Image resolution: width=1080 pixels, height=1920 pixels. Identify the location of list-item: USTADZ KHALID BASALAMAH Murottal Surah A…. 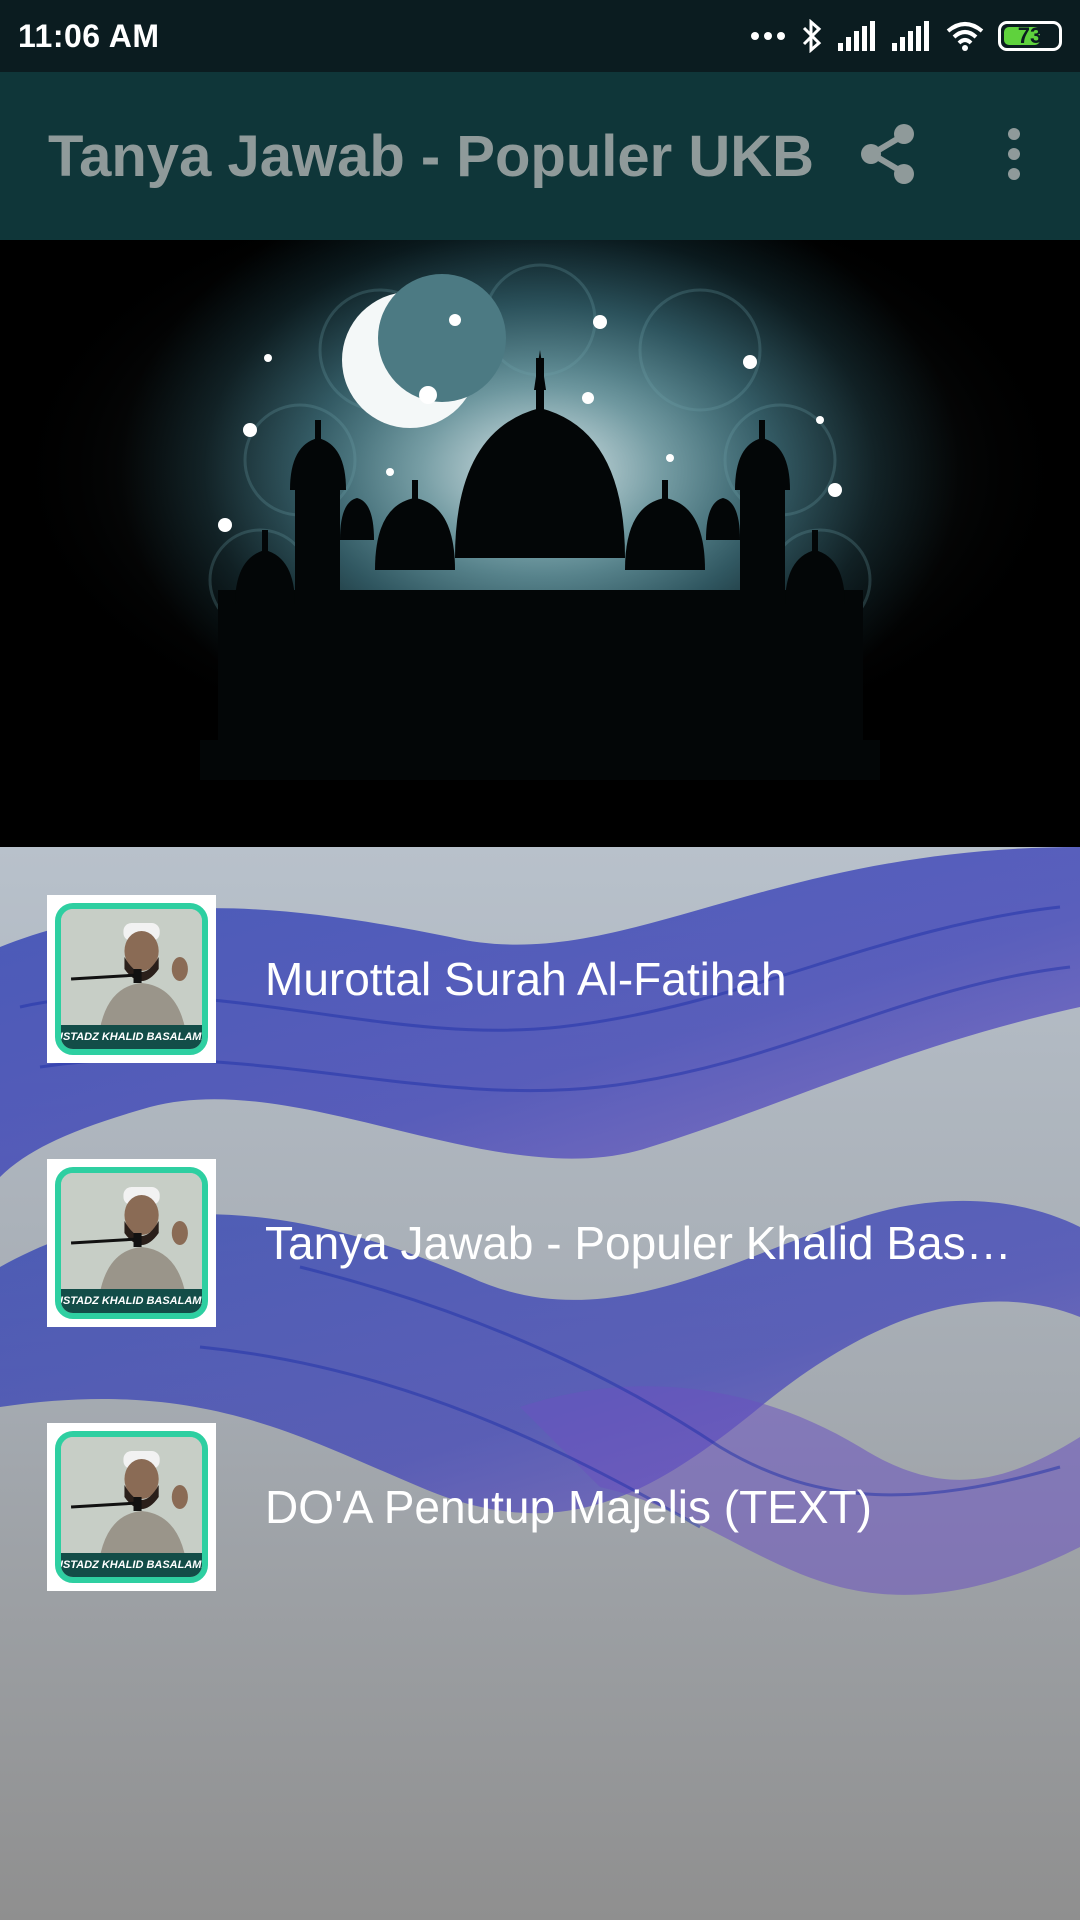
(540, 979).